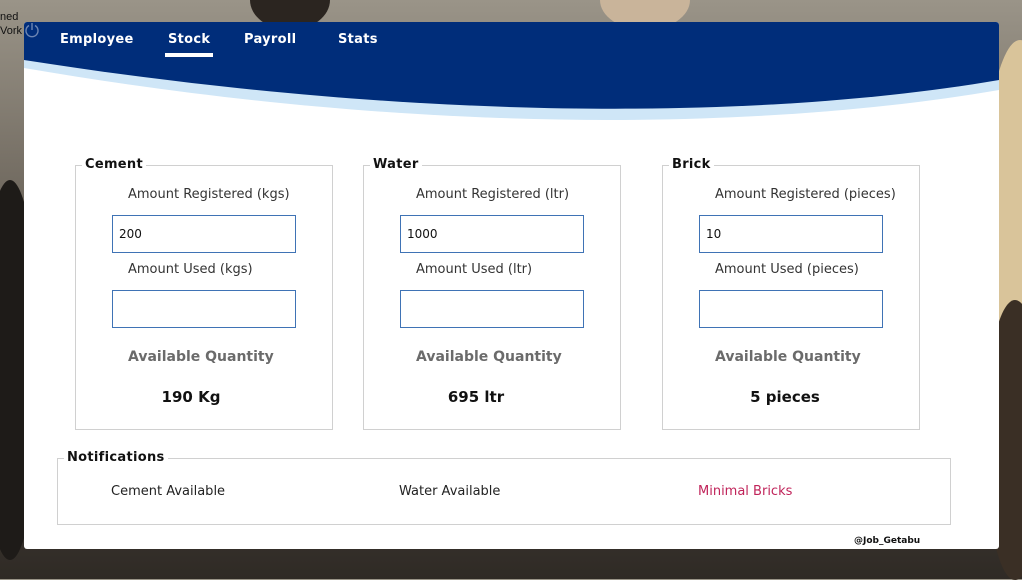 The height and width of the screenshot is (580, 1022). What do you see at coordinates (114, 164) in the screenshot?
I see `cement-panel-title: Cement` at bounding box center [114, 164].